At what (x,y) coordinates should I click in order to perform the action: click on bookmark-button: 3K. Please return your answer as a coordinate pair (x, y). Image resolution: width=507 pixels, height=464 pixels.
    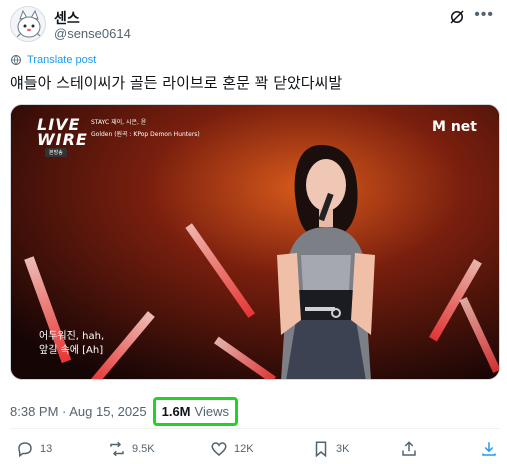
    Looking at the image, I should click on (330, 449).